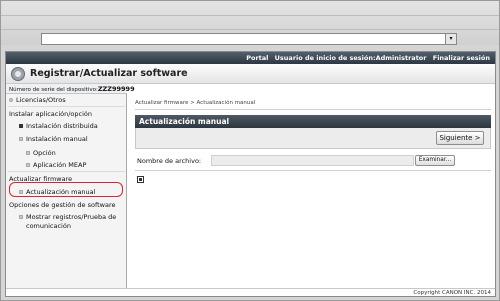 Image resolution: width=500 pixels, height=301 pixels. Describe the element at coordinates (250, 292) in the screenshot. I see `footer: Copyright CANON INC. 2014` at that location.